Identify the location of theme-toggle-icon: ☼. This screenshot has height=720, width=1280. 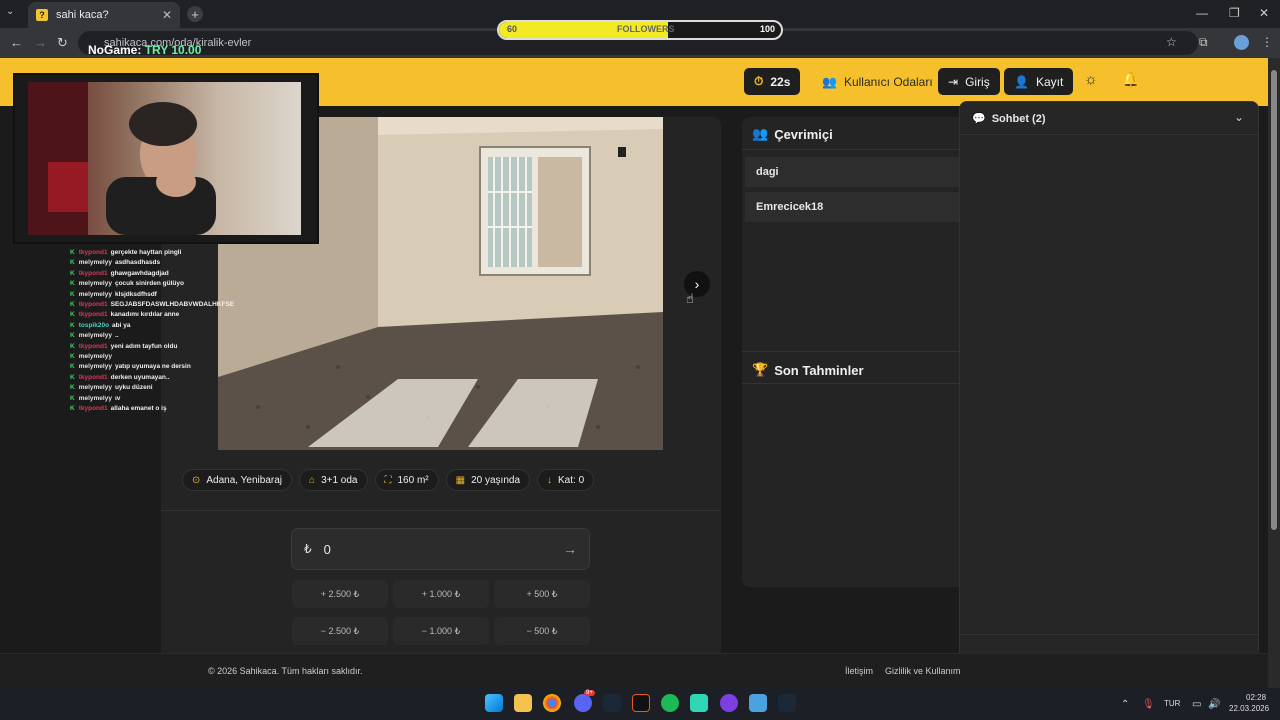
(1091, 79).